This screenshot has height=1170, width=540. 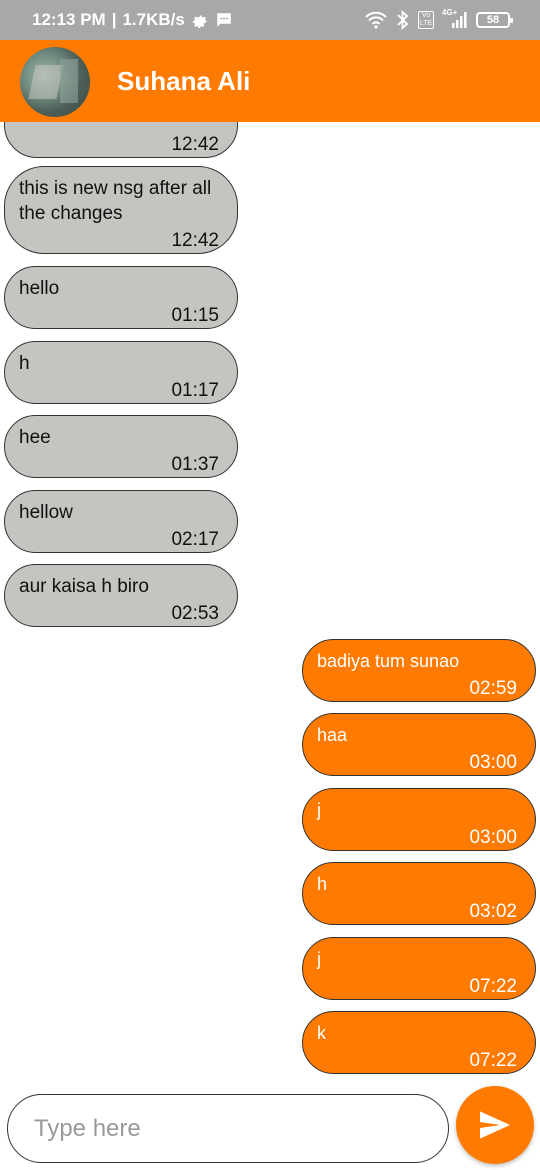 I want to click on message-bubble-incoming: hellow 02:17, so click(x=121, y=521).